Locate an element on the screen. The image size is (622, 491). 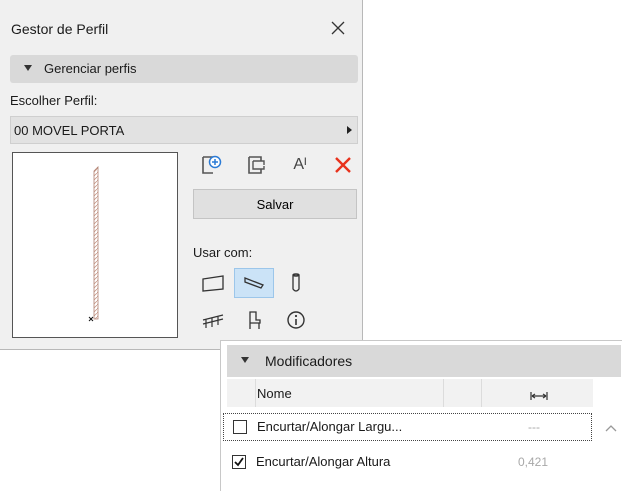
use-with-label: Usar com: is located at coordinates (223, 252).